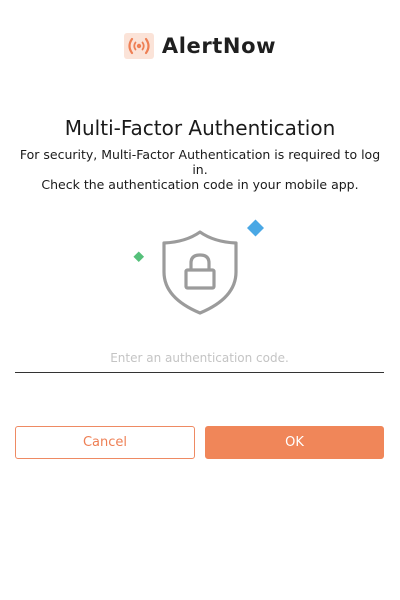  I want to click on brand-header: AlertNow, so click(200, 46).